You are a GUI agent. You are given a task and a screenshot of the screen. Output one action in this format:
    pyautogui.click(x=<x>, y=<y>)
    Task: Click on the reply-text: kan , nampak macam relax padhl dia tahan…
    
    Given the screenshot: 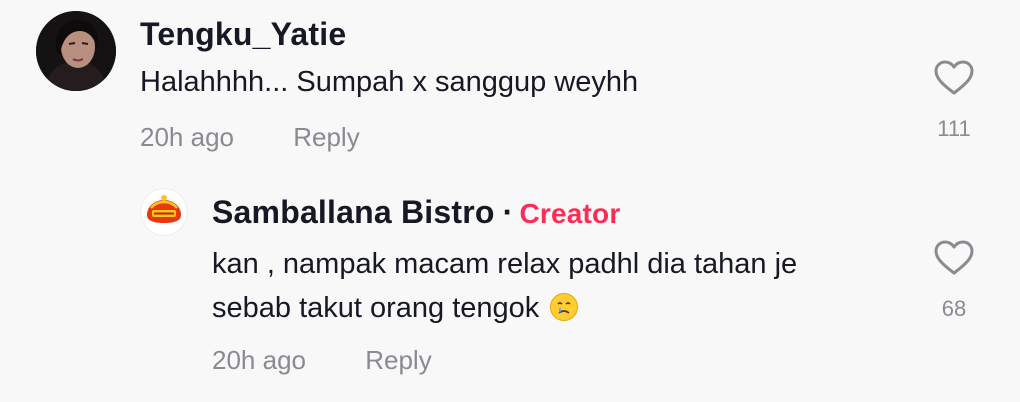 What is the action you would take?
    pyautogui.click(x=504, y=286)
    